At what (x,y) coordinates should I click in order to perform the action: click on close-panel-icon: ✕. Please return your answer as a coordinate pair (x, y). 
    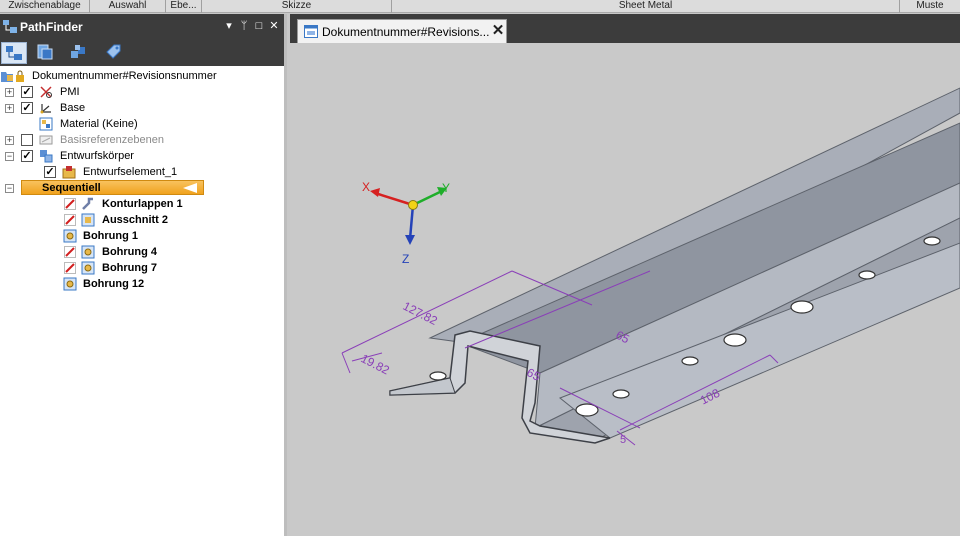
    Looking at the image, I should click on (274, 26).